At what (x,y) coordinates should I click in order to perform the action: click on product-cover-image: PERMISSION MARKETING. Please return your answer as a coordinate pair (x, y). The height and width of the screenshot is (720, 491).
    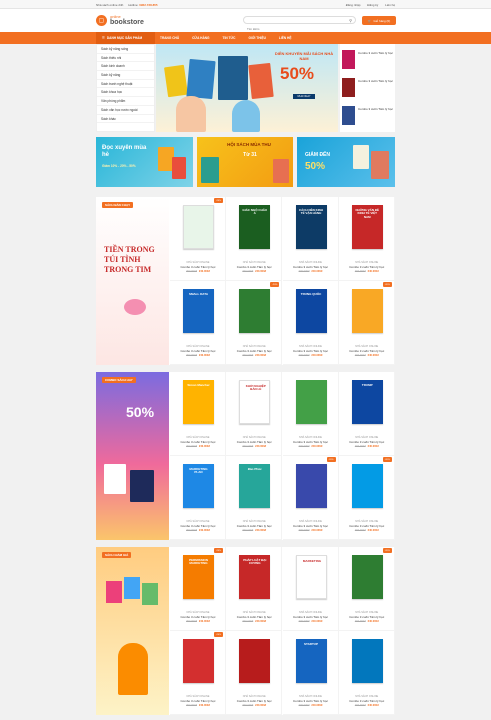
    Looking at the image, I should click on (198, 577).